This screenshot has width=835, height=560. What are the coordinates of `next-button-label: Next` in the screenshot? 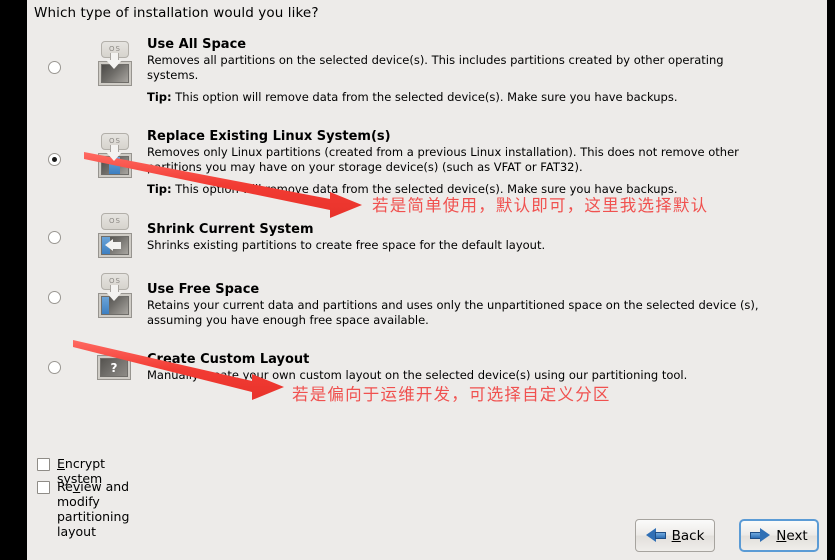 It's located at (792, 535).